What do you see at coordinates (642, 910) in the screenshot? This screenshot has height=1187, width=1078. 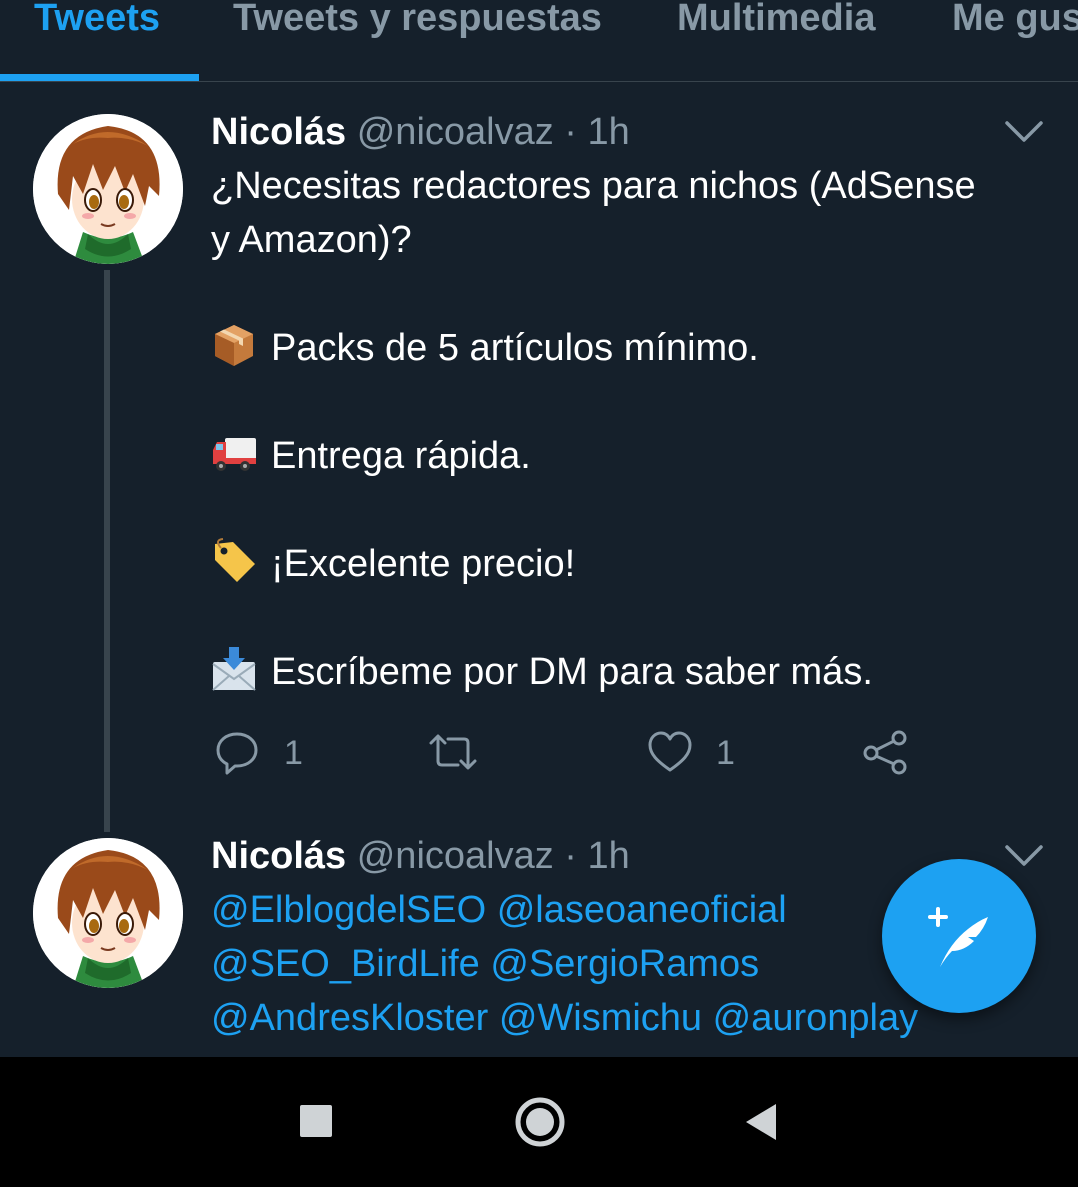 I see `mention-link: @laseoaneoficial` at bounding box center [642, 910].